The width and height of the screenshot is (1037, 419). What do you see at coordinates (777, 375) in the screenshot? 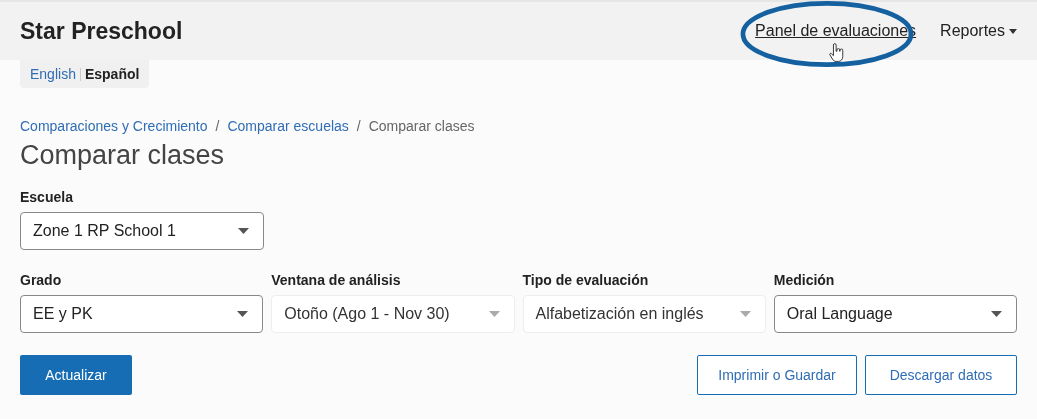
I see `action-button: Imprimir o Guardar` at bounding box center [777, 375].